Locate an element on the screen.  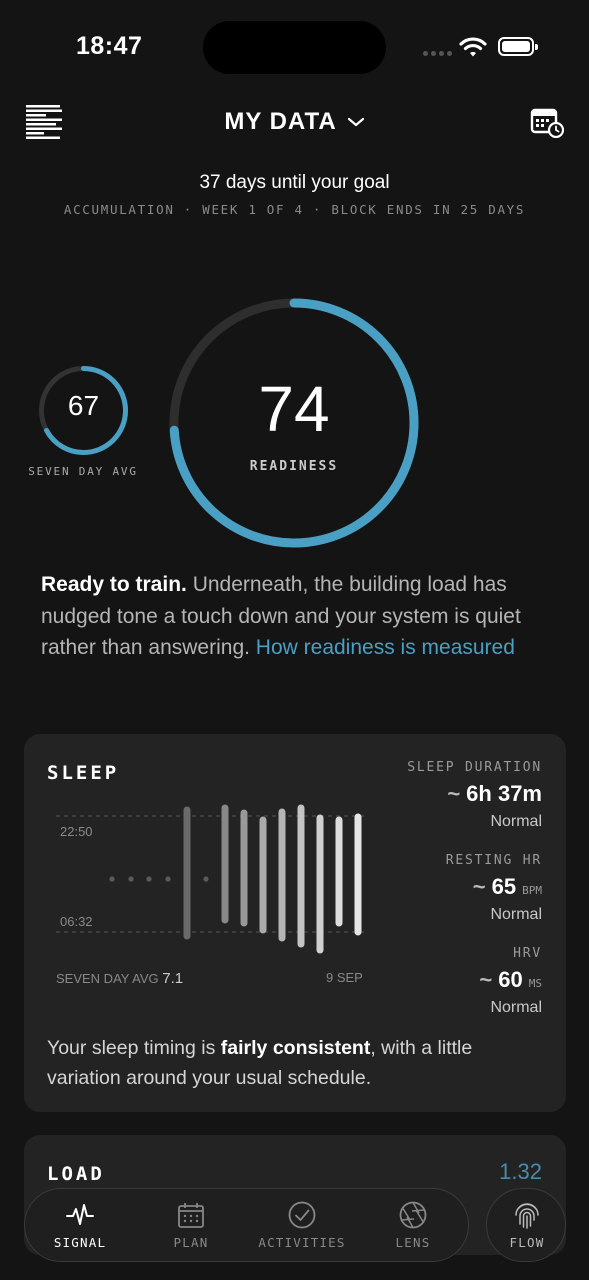
tab-signal-label: SIGNAL is located at coordinates (80, 1242).